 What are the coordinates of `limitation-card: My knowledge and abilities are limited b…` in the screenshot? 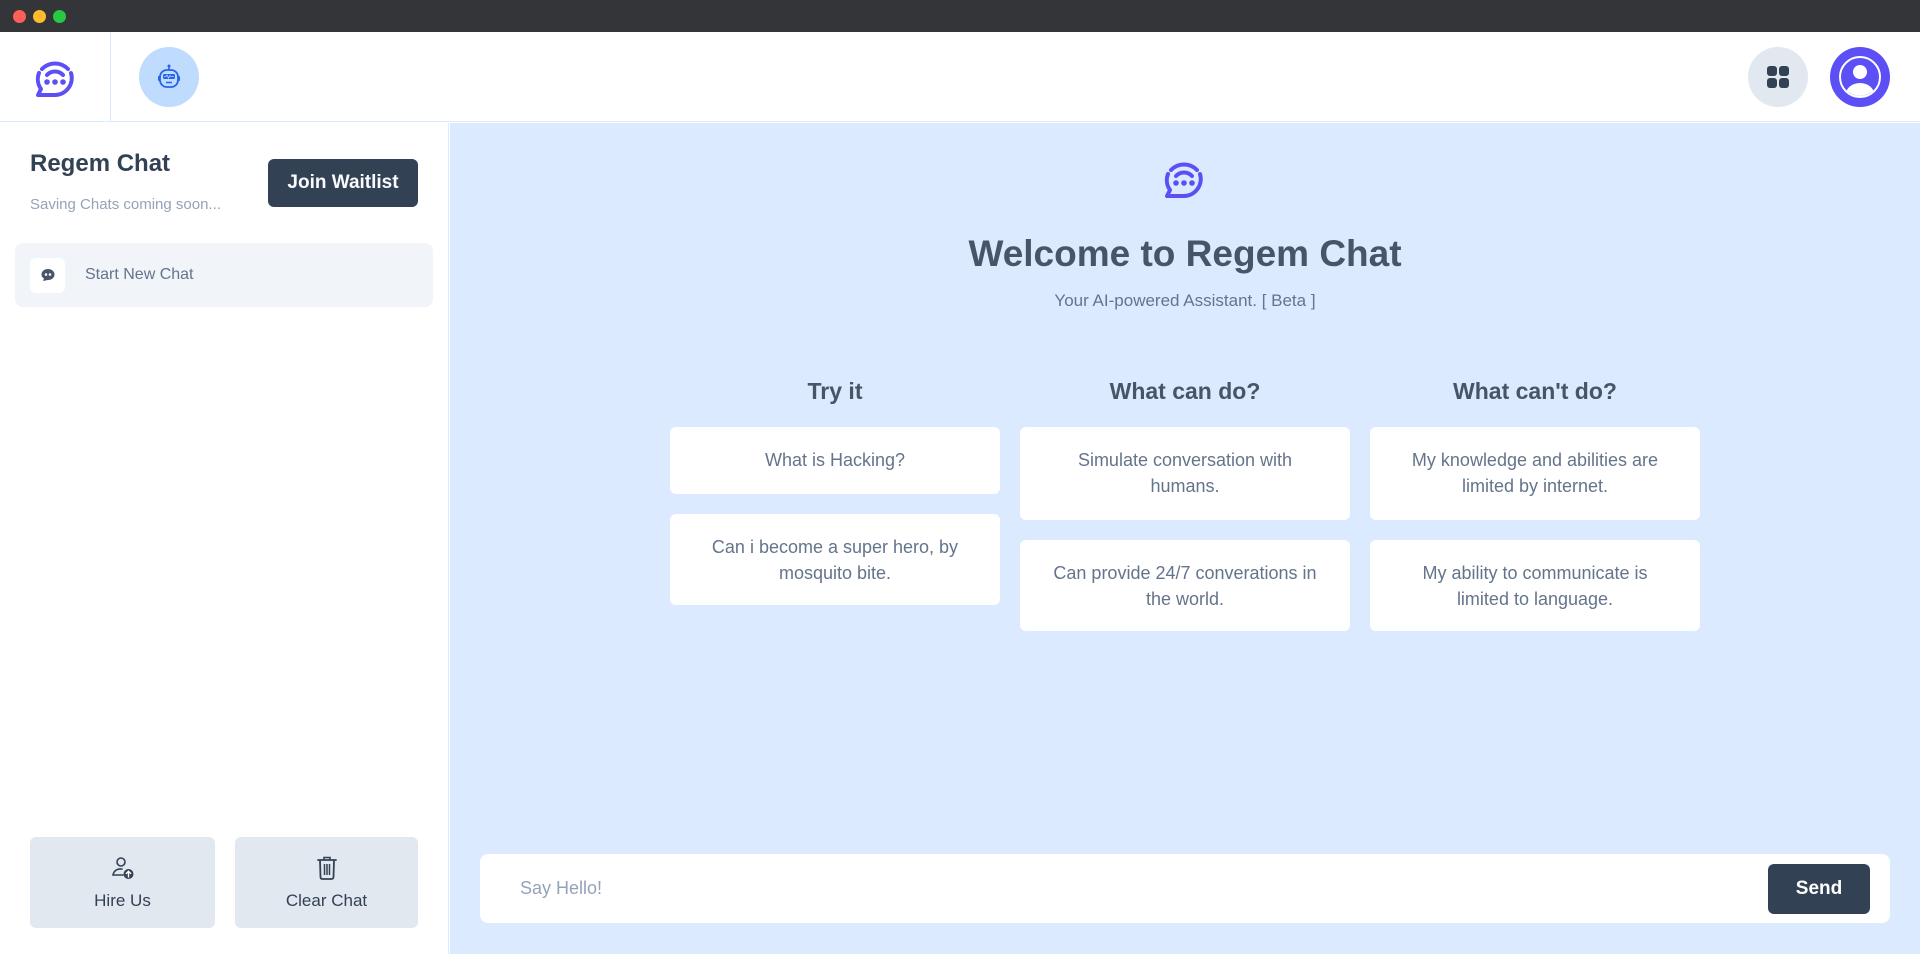 It's located at (1535, 473).